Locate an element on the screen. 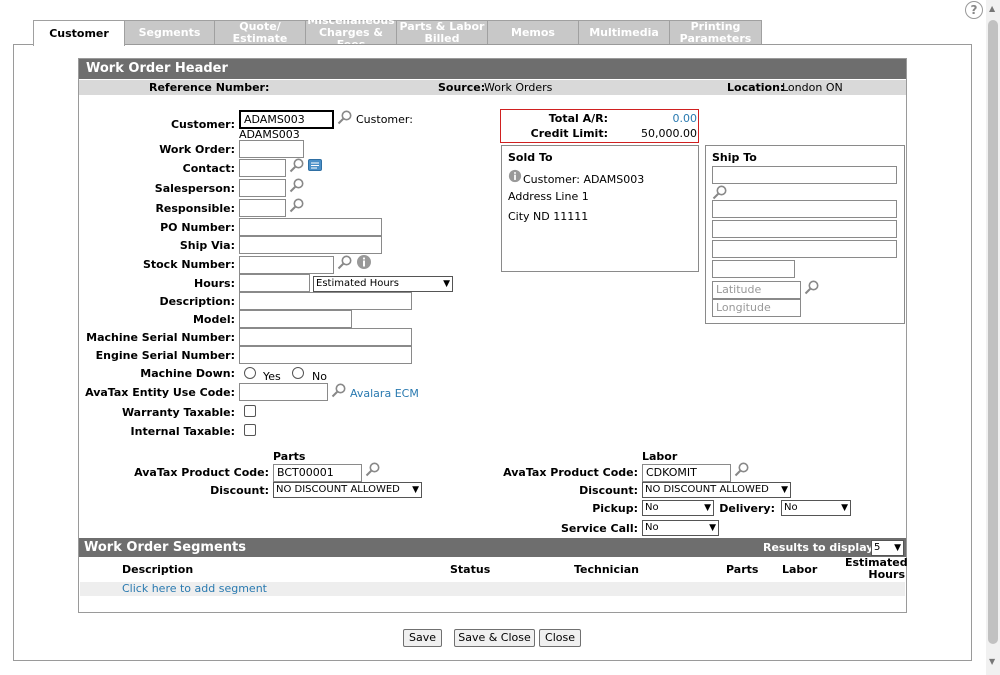  contact-search-icon is located at coordinates (297, 165).